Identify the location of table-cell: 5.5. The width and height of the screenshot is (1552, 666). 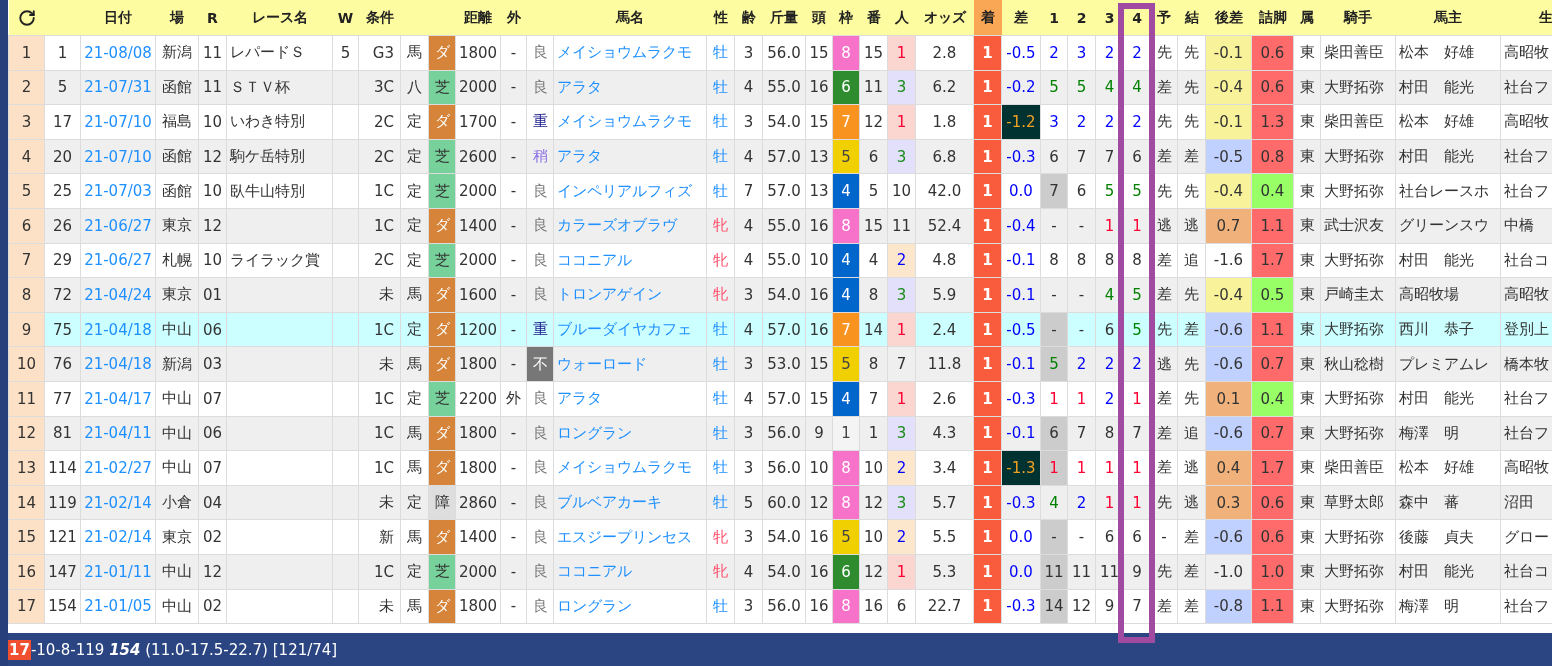
(944, 537).